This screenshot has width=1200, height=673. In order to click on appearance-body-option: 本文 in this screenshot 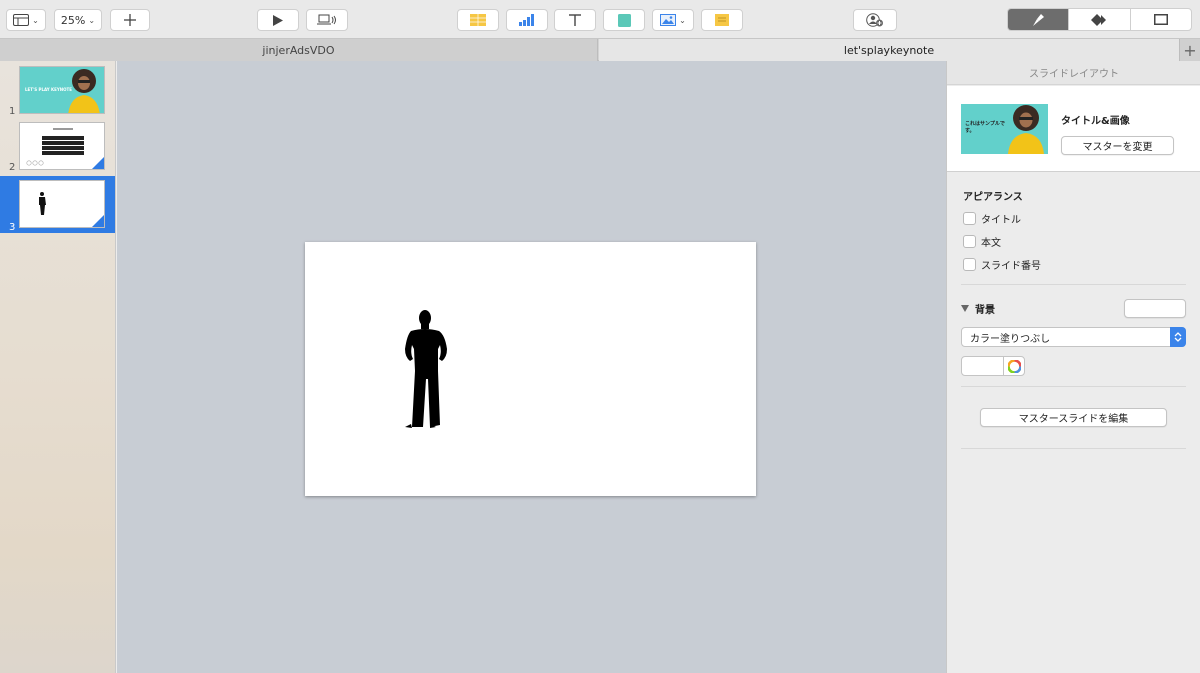, I will do `click(982, 241)`.